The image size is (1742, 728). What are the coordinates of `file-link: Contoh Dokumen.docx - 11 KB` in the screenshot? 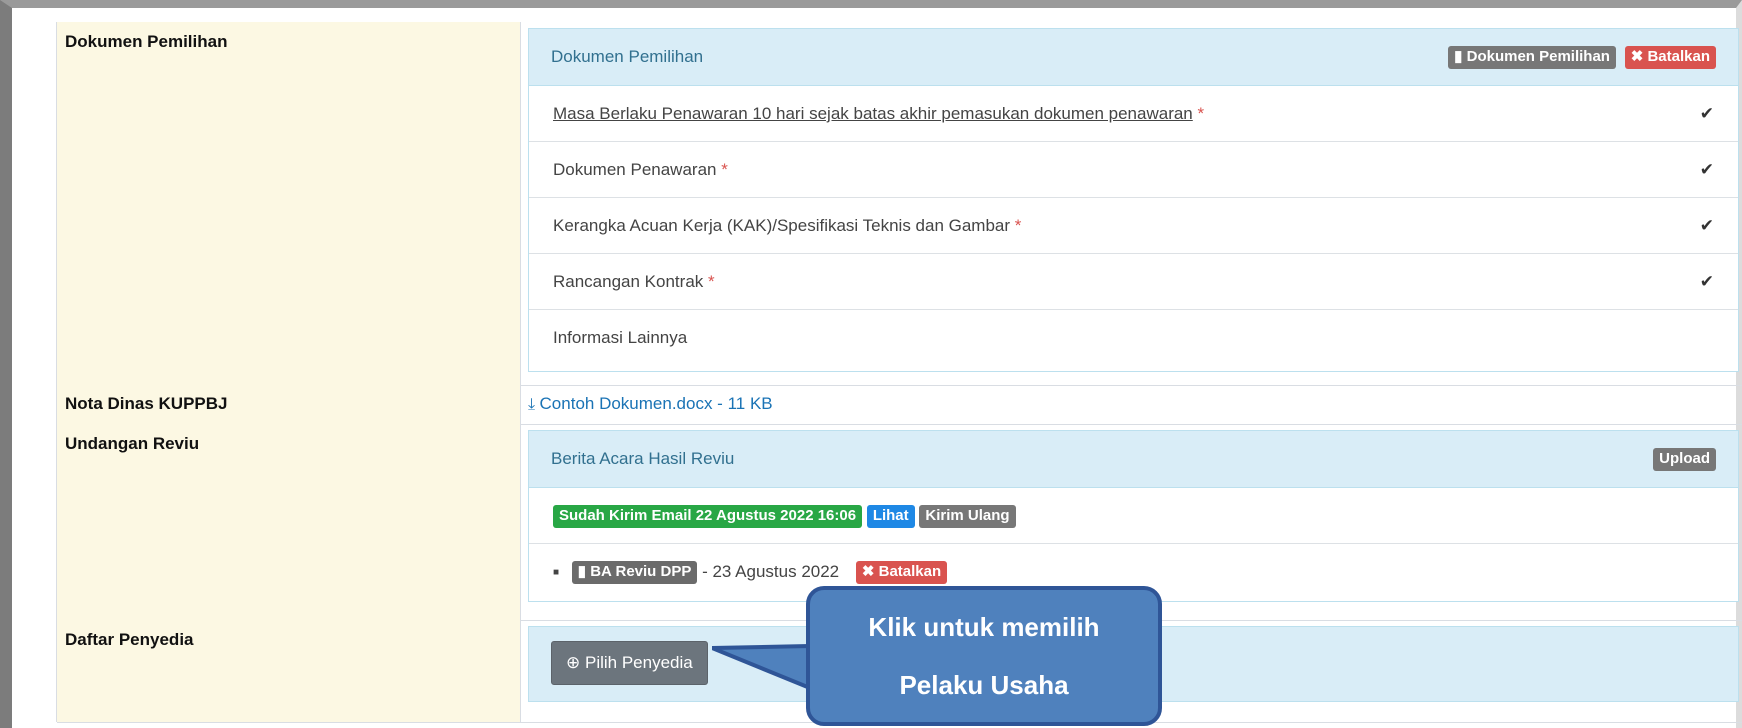 It's located at (656, 403).